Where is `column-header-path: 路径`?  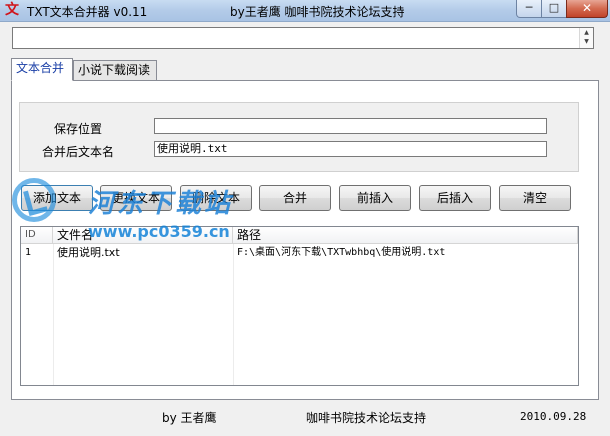 column-header-path: 路径 is located at coordinates (405, 235).